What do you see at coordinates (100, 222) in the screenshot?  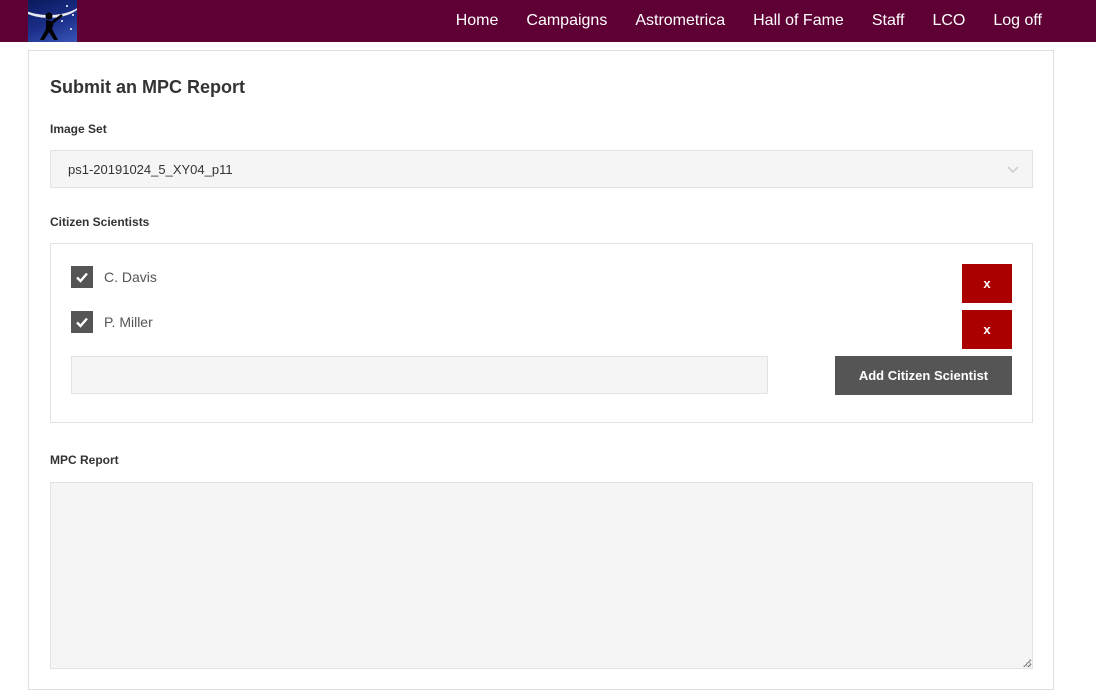 I see `citizen-scientists-label: Citizen Scientists` at bounding box center [100, 222].